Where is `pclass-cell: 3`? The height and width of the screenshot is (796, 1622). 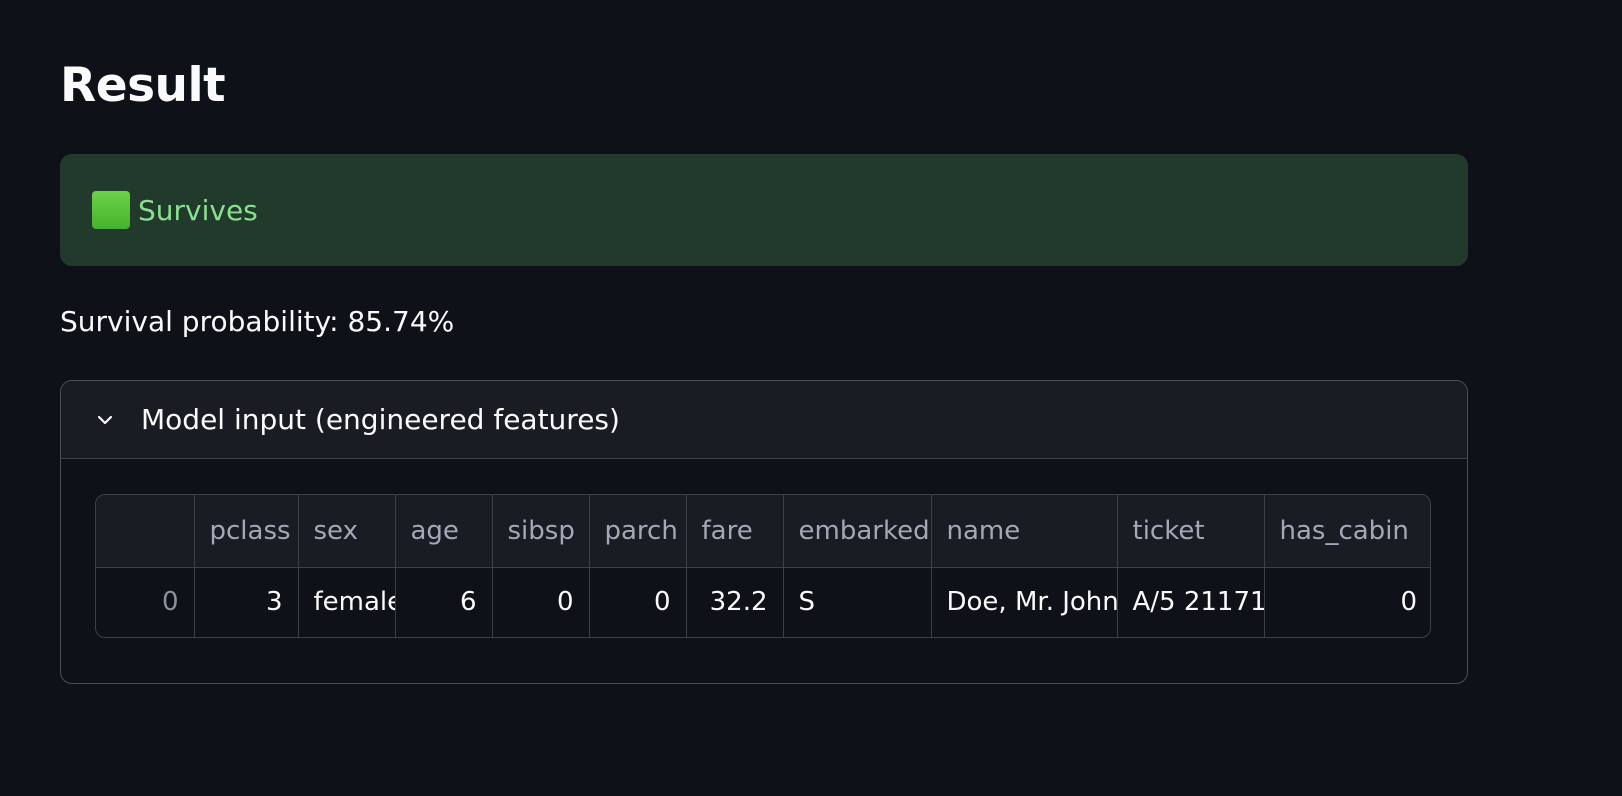
pclass-cell: 3 is located at coordinates (246, 602).